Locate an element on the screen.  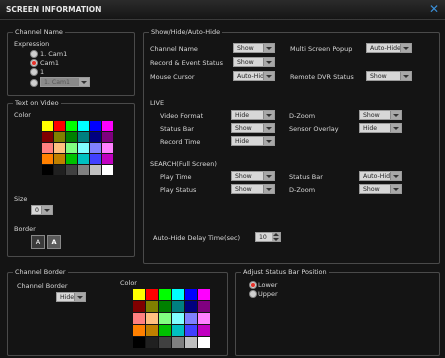
search-status-bar-select: Auto-Hide is located at coordinates (380, 176).